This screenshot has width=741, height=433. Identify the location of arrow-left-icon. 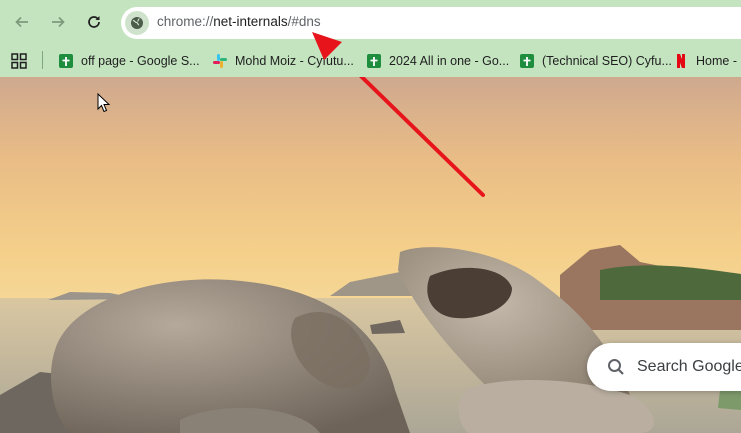
(21, 22).